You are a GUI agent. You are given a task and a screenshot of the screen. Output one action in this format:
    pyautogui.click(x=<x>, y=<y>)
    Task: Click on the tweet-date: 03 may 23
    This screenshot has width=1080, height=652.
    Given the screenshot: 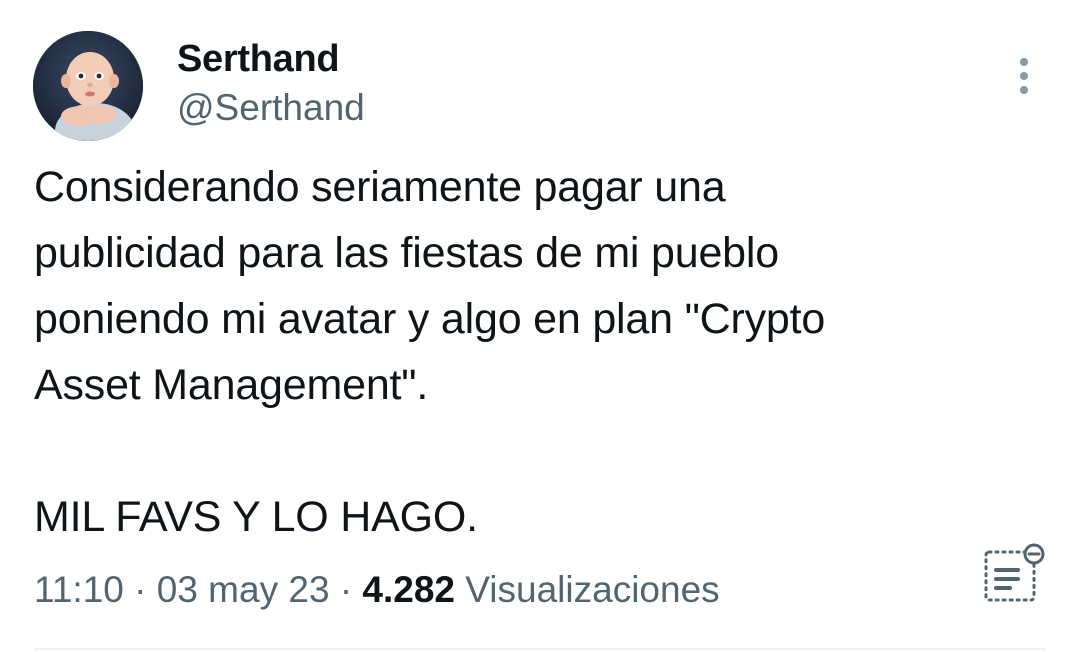 What is the action you would take?
    pyautogui.click(x=243, y=589)
    